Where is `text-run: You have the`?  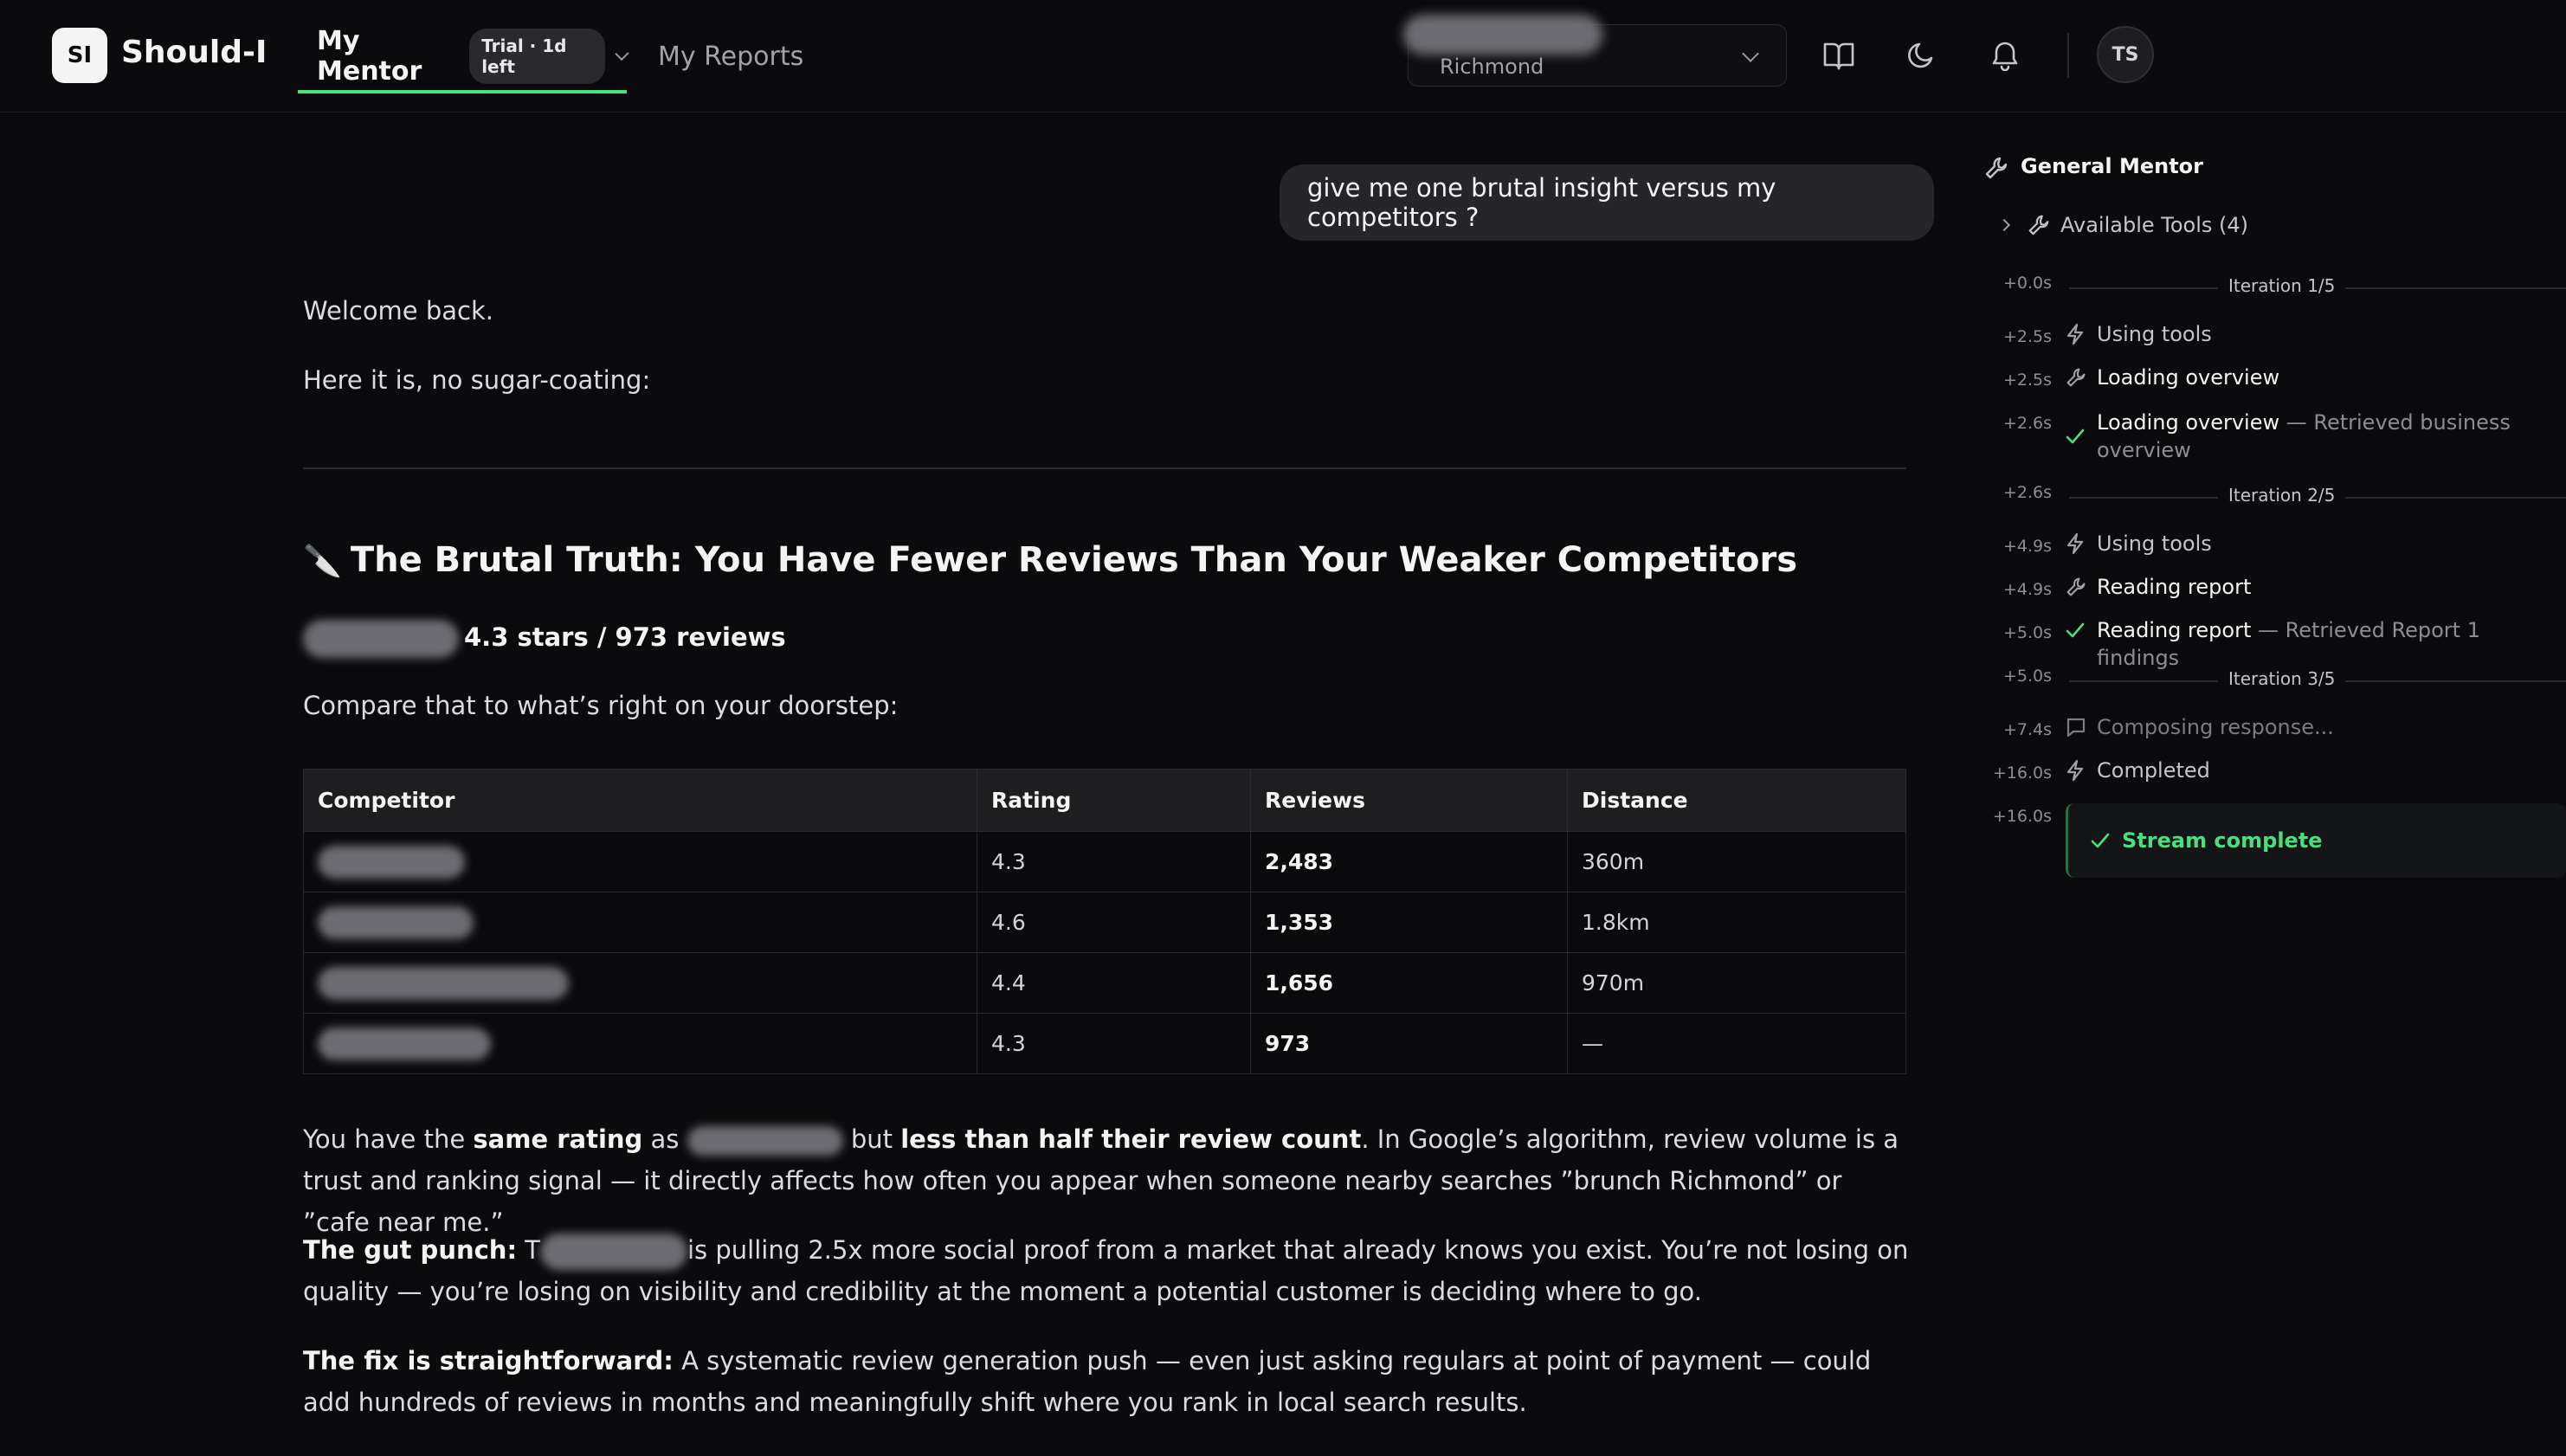
text-run: You have the is located at coordinates (389, 1139).